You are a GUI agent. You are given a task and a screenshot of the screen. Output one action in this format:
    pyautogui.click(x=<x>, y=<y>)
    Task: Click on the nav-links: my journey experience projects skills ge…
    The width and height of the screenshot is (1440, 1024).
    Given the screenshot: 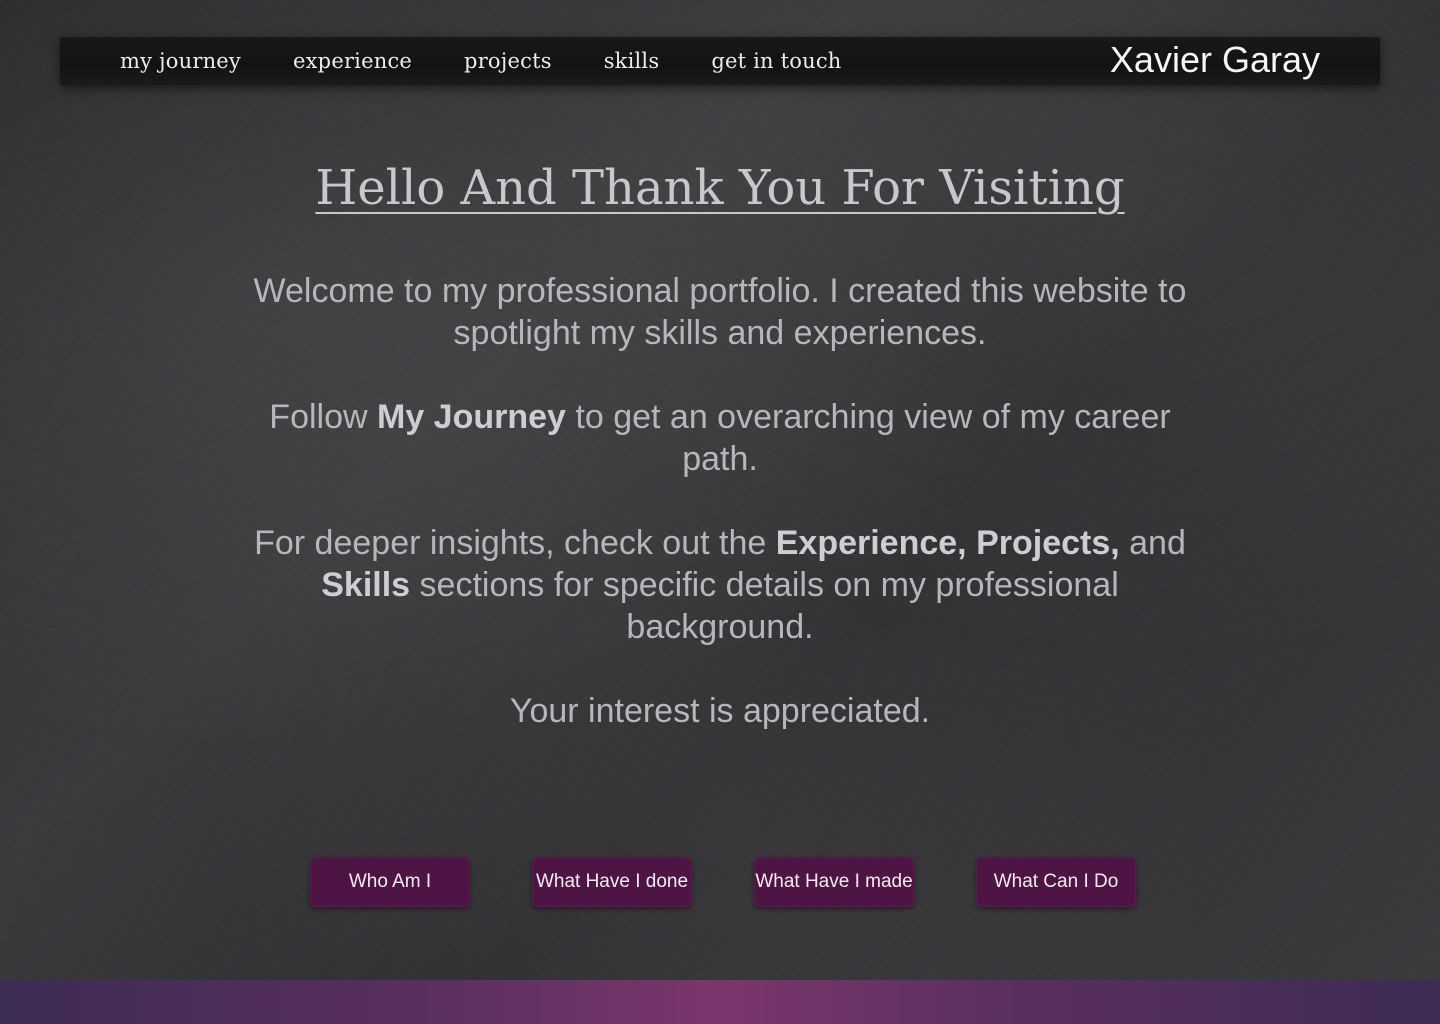 What is the action you would take?
    pyautogui.click(x=507, y=61)
    